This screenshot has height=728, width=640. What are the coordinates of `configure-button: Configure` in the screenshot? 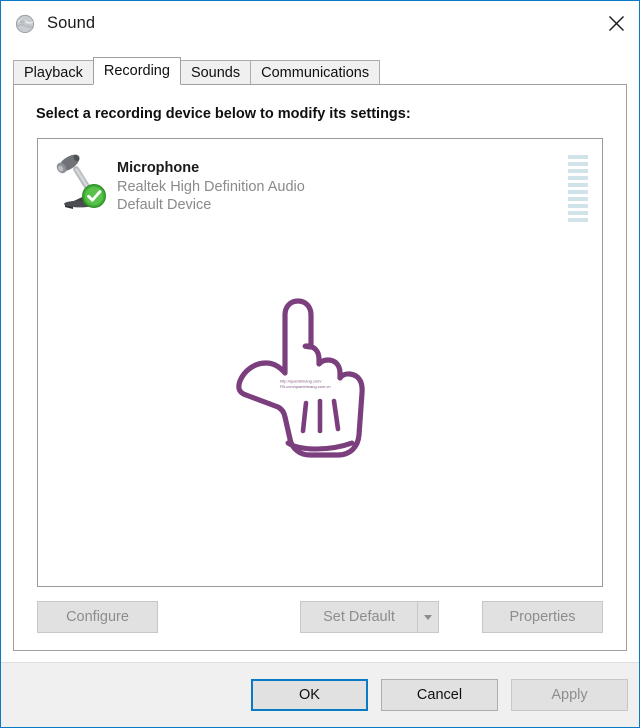 It's located at (97, 617).